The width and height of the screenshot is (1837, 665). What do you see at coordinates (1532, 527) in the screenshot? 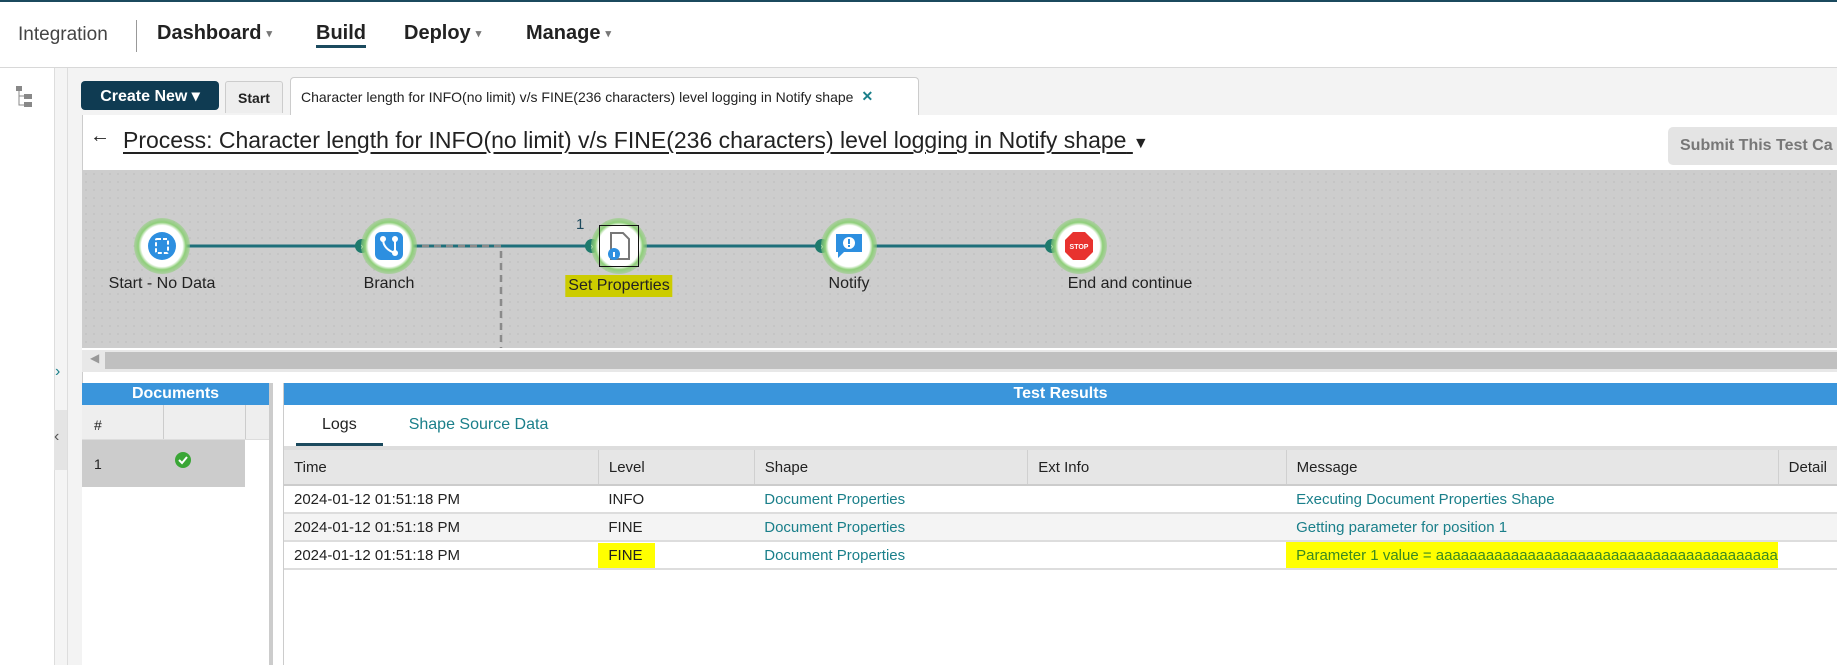
I see `cell-message: Getting parameter for position 1` at bounding box center [1532, 527].